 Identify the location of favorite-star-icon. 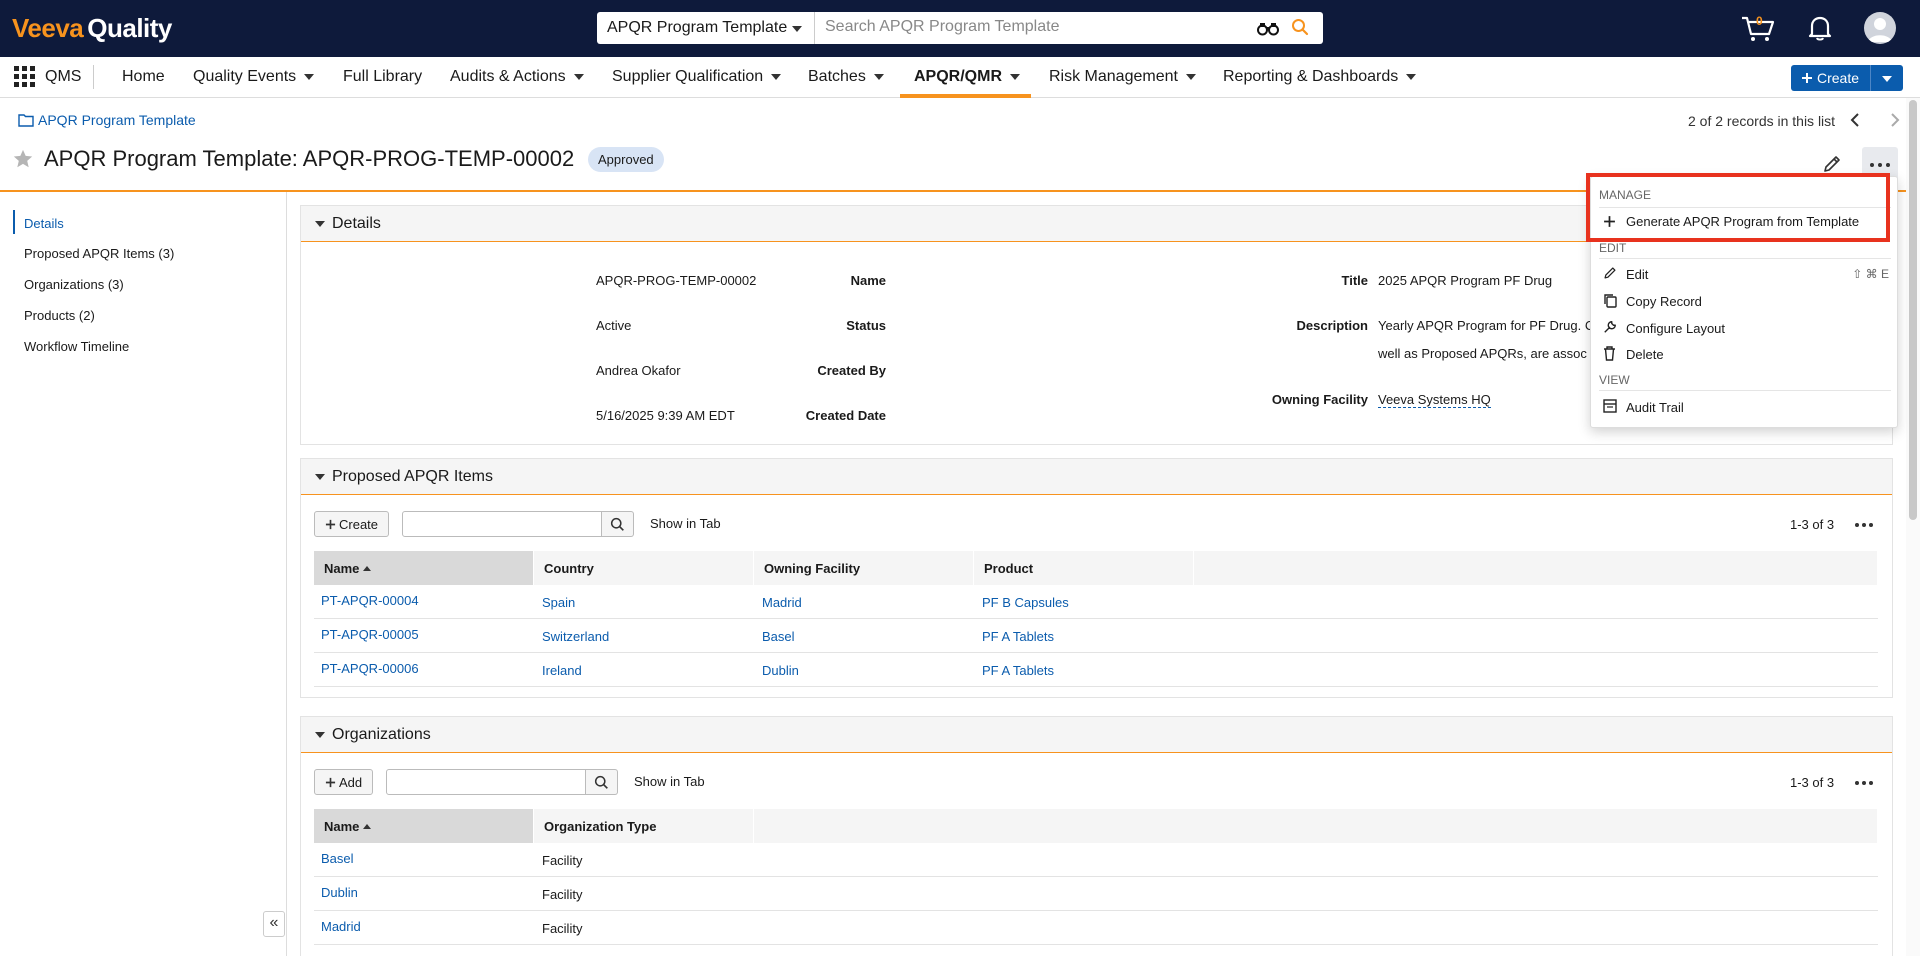
(23, 160).